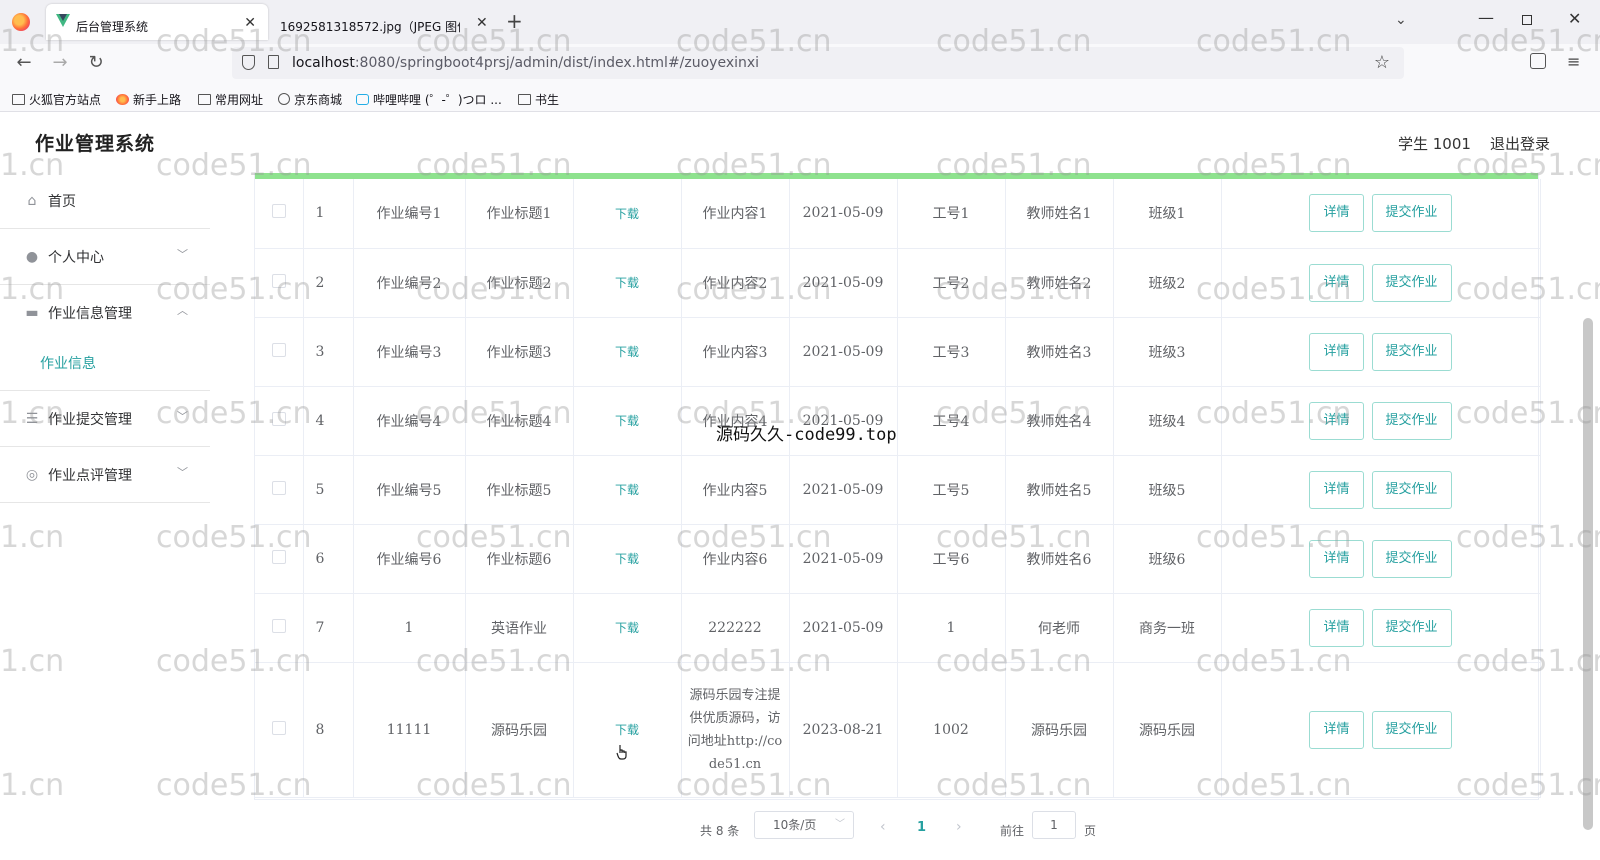 This screenshot has width=1600, height=860. I want to click on cell-job-number: 工号2, so click(951, 283).